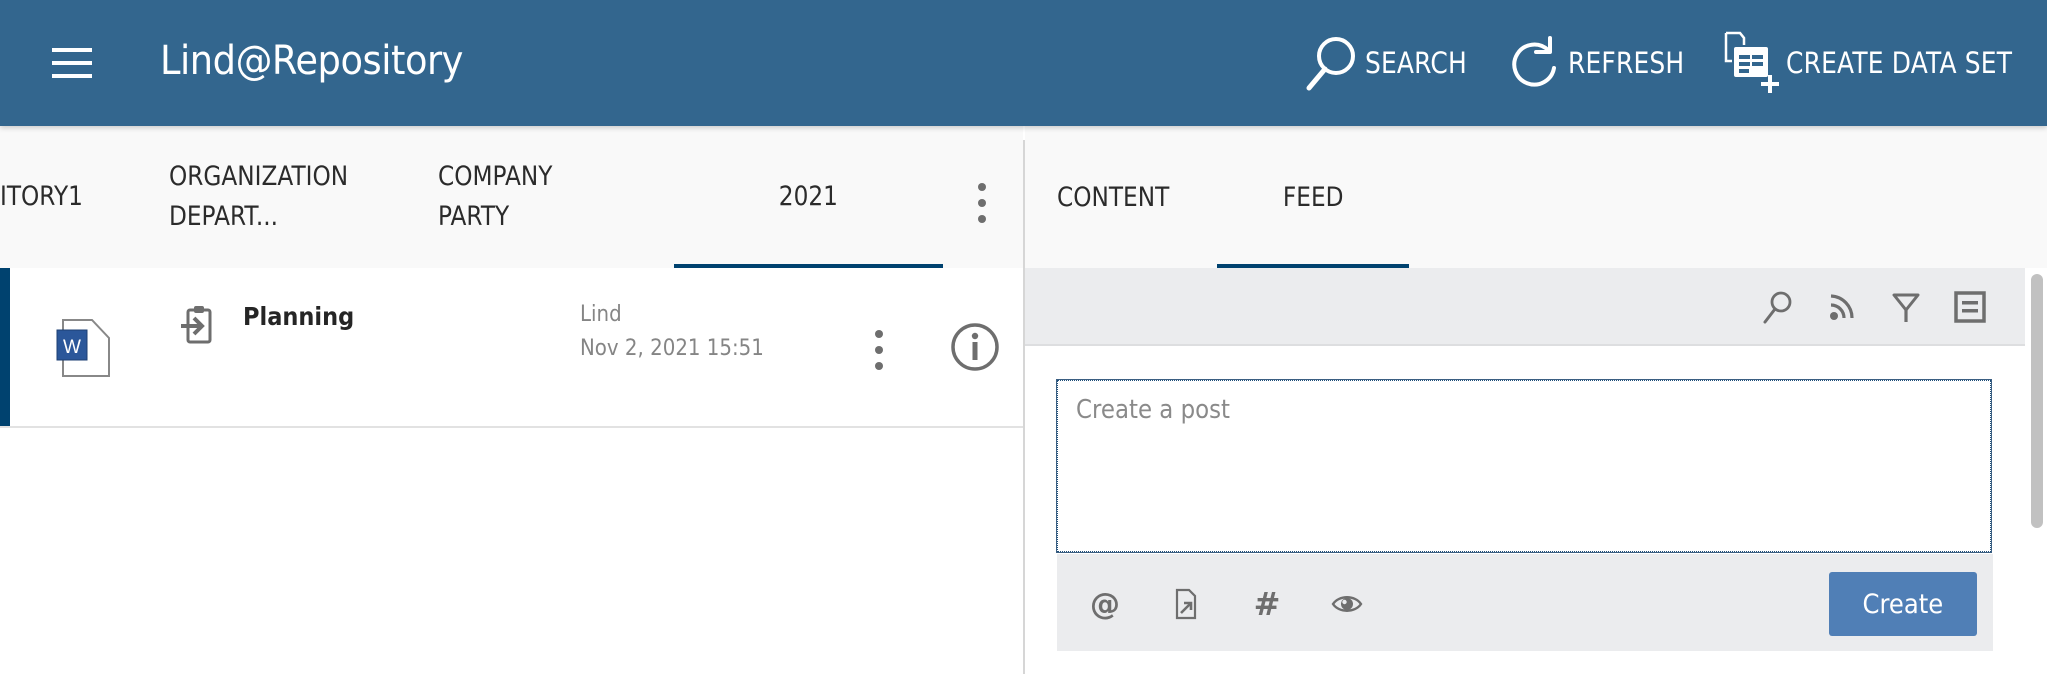  I want to click on item-title: Planning, so click(299, 316).